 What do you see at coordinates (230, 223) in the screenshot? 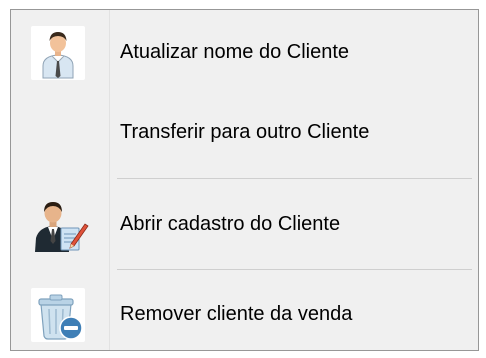
I see `menu-item-label: Abrir cadastro do Cliente` at bounding box center [230, 223].